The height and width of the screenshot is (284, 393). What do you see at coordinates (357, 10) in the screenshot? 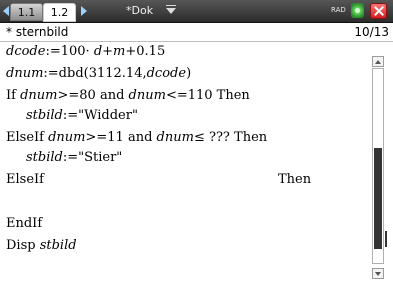
I see `battery-icon` at bounding box center [357, 10].